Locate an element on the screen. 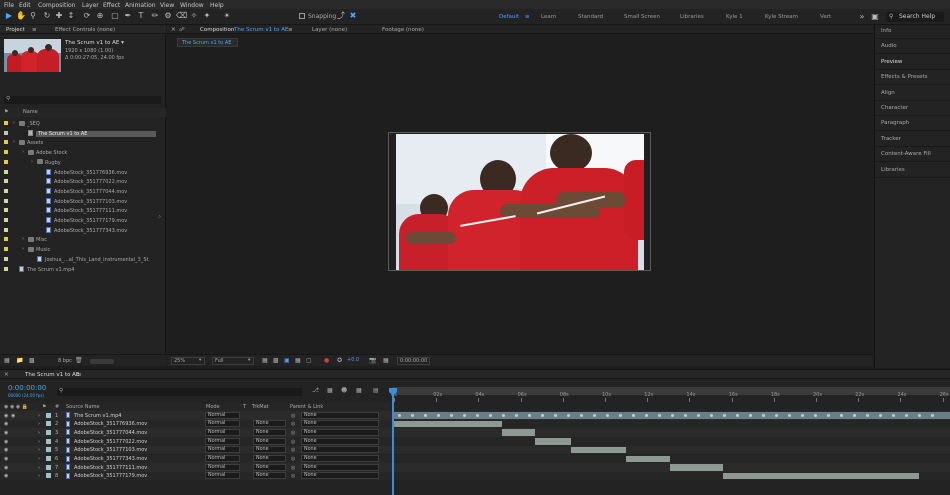  audio-icon: ◉ is located at coordinates (13, 416).